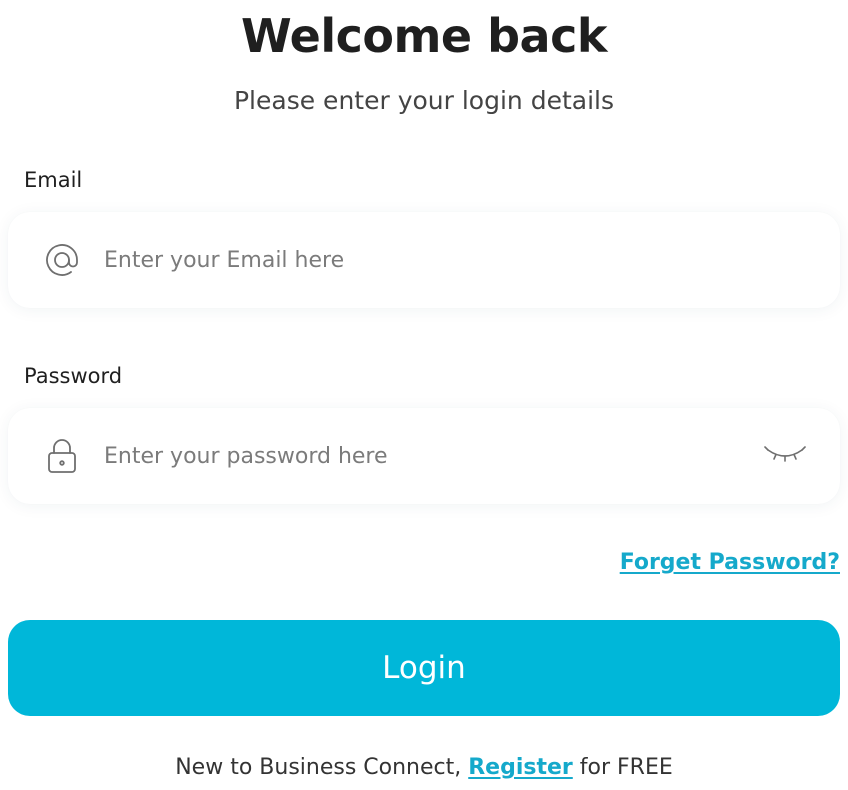 Image resolution: width=848 pixels, height=790 pixels. What do you see at coordinates (73, 376) in the screenshot?
I see `password-label: Password` at bounding box center [73, 376].